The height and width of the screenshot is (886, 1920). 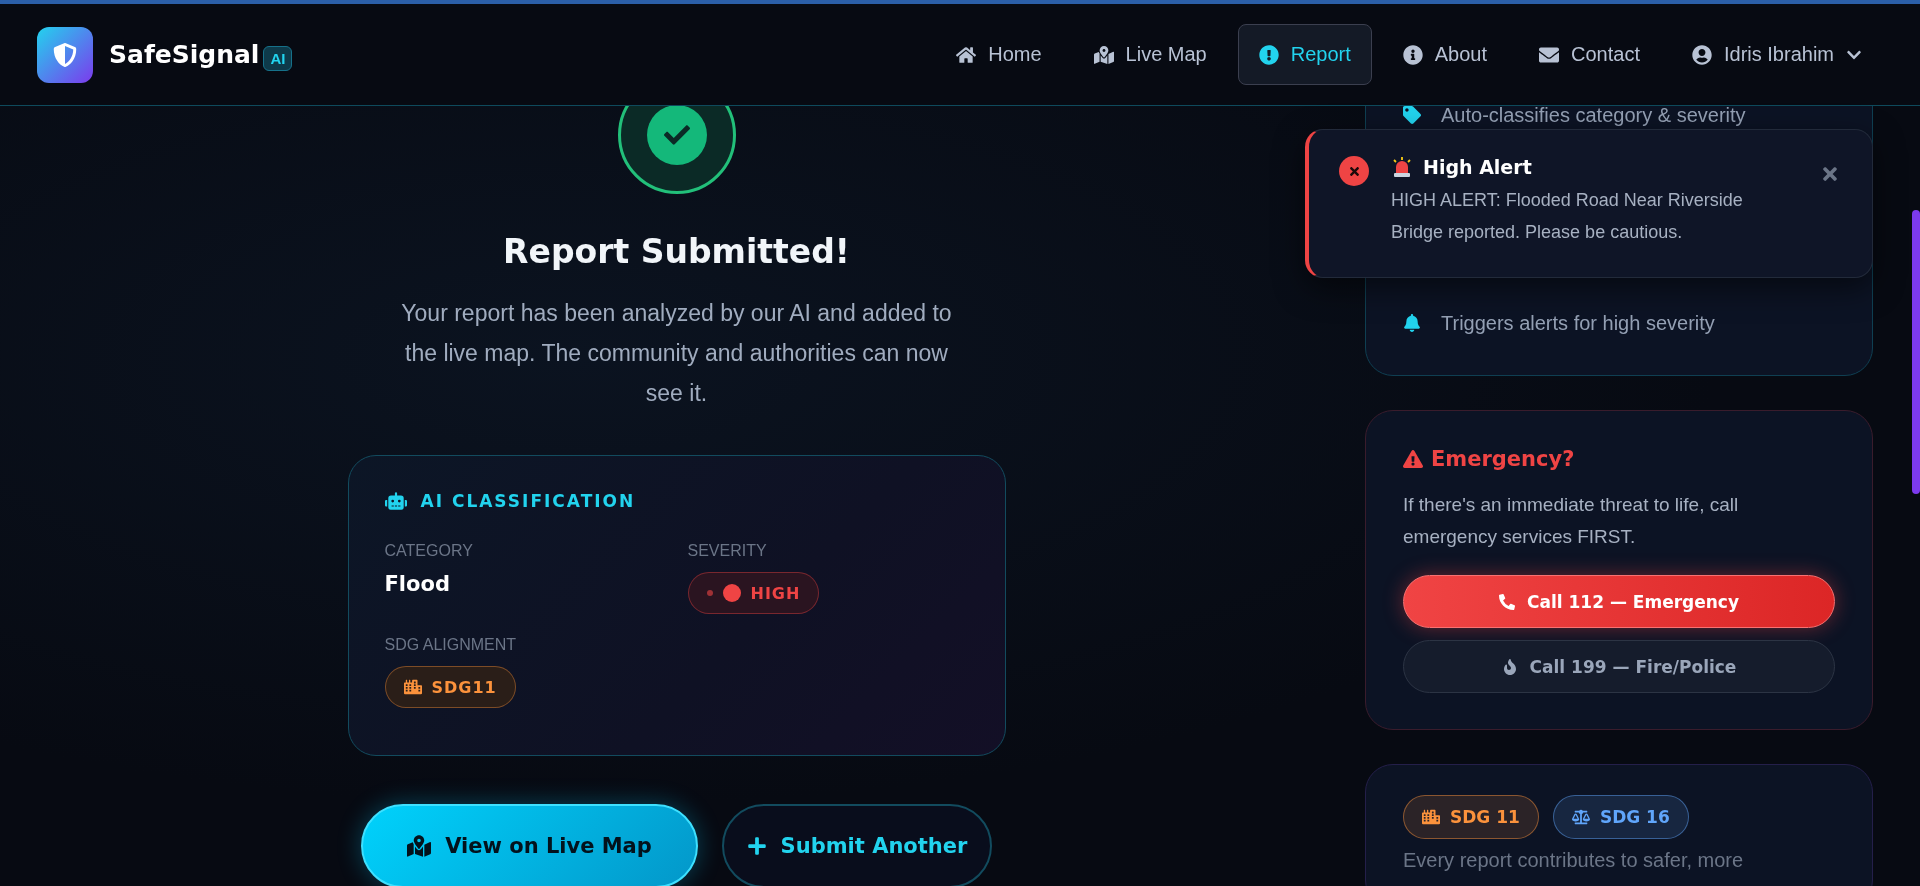 What do you see at coordinates (278, 58) in the screenshot?
I see `brand-badge: AI` at bounding box center [278, 58].